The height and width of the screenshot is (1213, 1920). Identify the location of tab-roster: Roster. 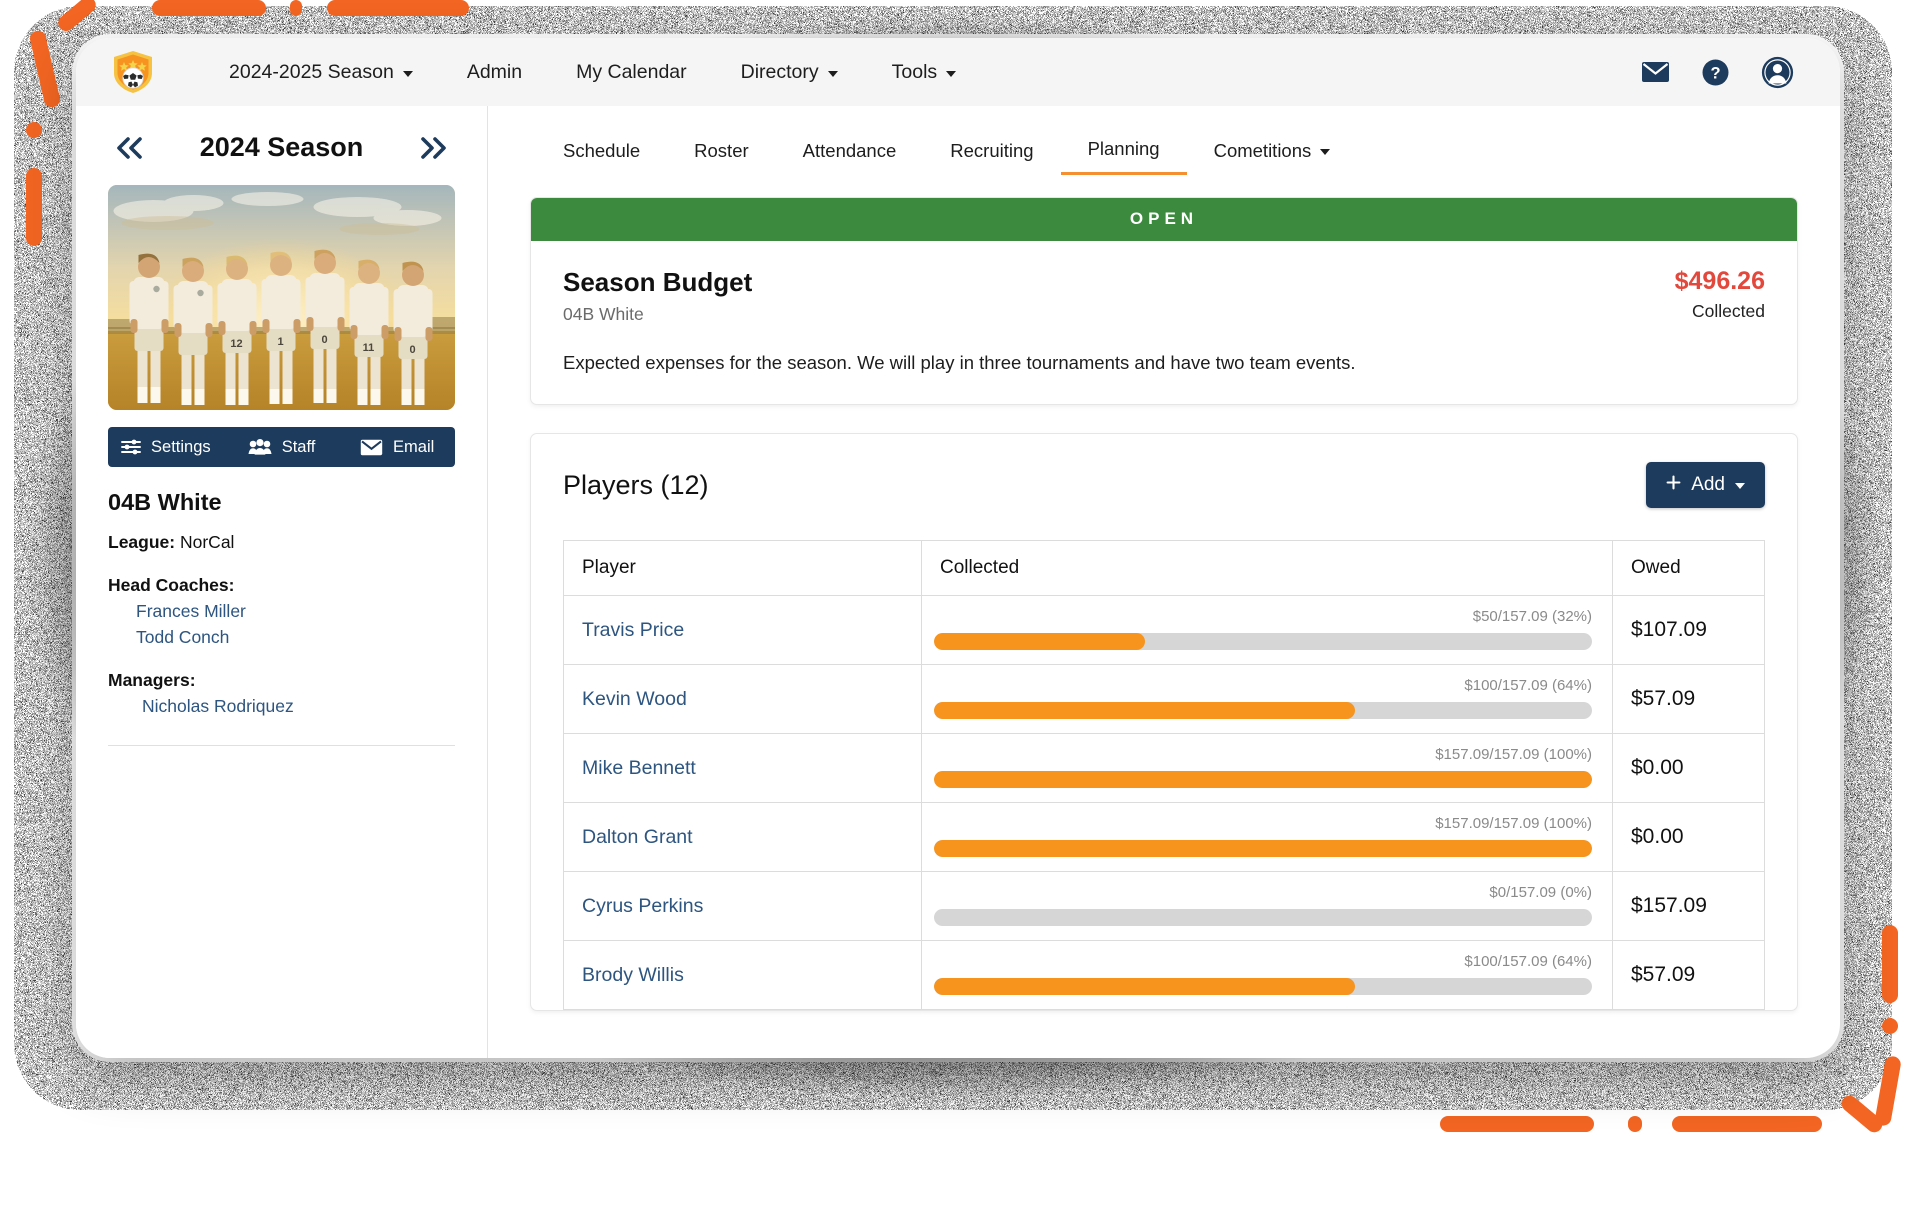
(721, 152).